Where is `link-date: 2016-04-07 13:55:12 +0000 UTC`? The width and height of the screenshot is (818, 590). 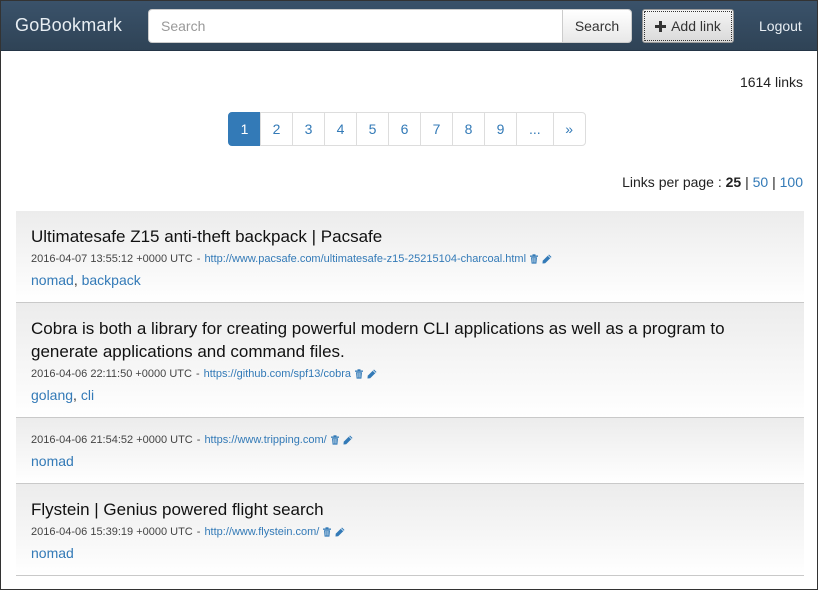 link-date: 2016-04-07 13:55:12 +0000 UTC is located at coordinates (112, 259).